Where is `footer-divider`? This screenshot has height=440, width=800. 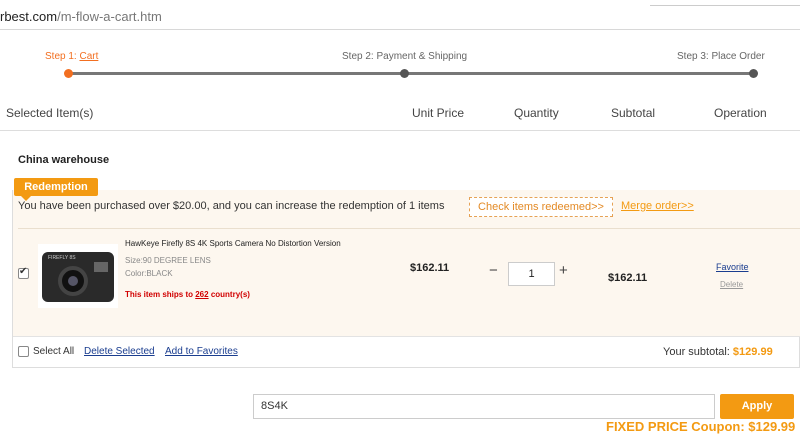
footer-divider is located at coordinates (406, 336).